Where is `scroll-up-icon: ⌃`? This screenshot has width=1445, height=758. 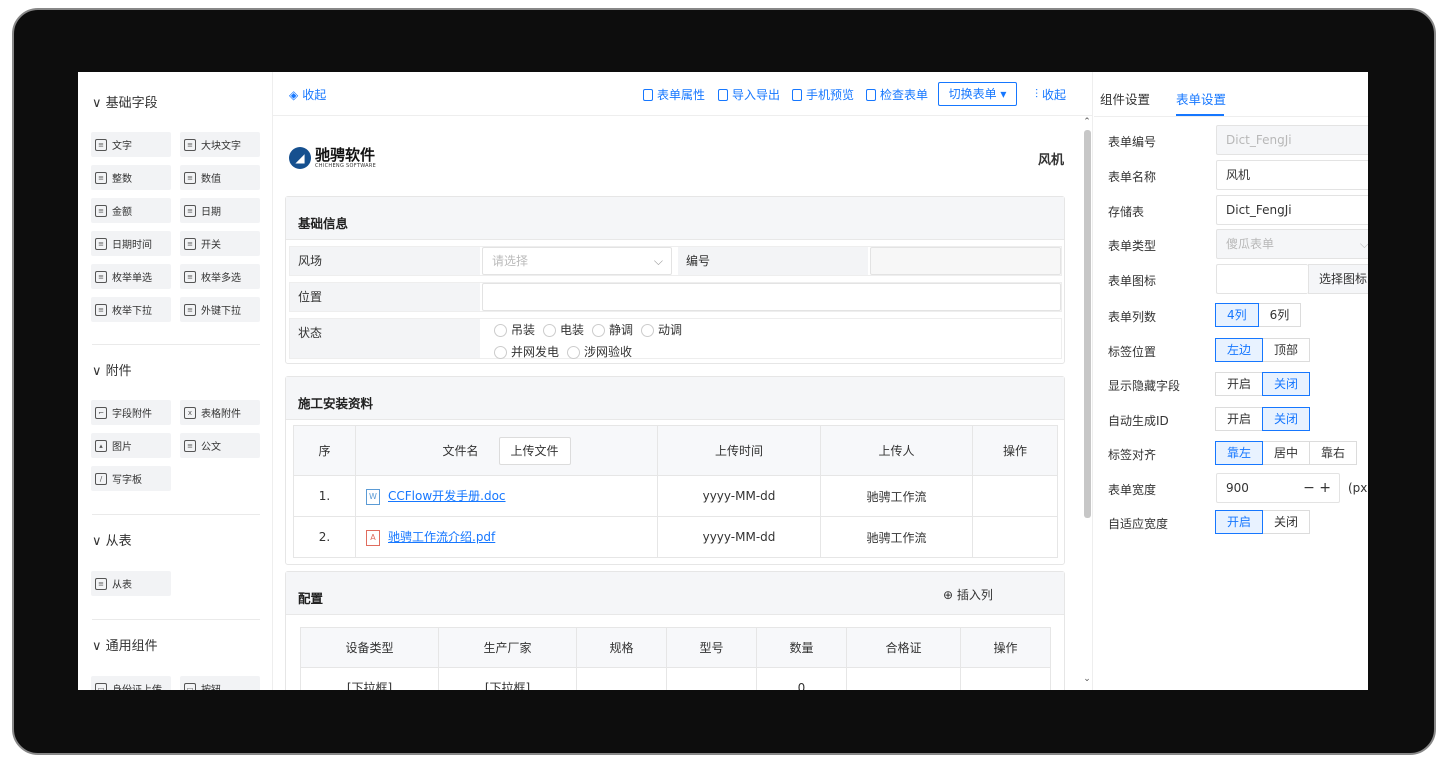
scroll-up-icon: ⌃ is located at coordinates (1087, 122).